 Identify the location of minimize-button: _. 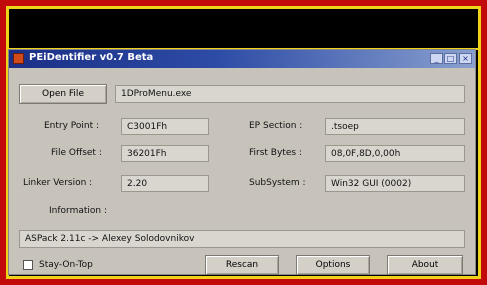
(436, 58).